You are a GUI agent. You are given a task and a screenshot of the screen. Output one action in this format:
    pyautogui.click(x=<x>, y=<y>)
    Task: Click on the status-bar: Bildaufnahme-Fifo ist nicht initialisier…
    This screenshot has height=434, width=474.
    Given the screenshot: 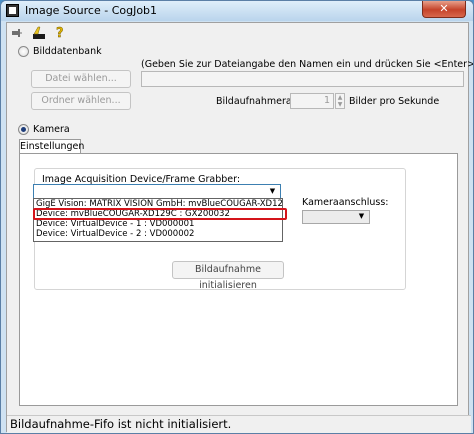 What is the action you would take?
    pyautogui.click(x=239, y=424)
    